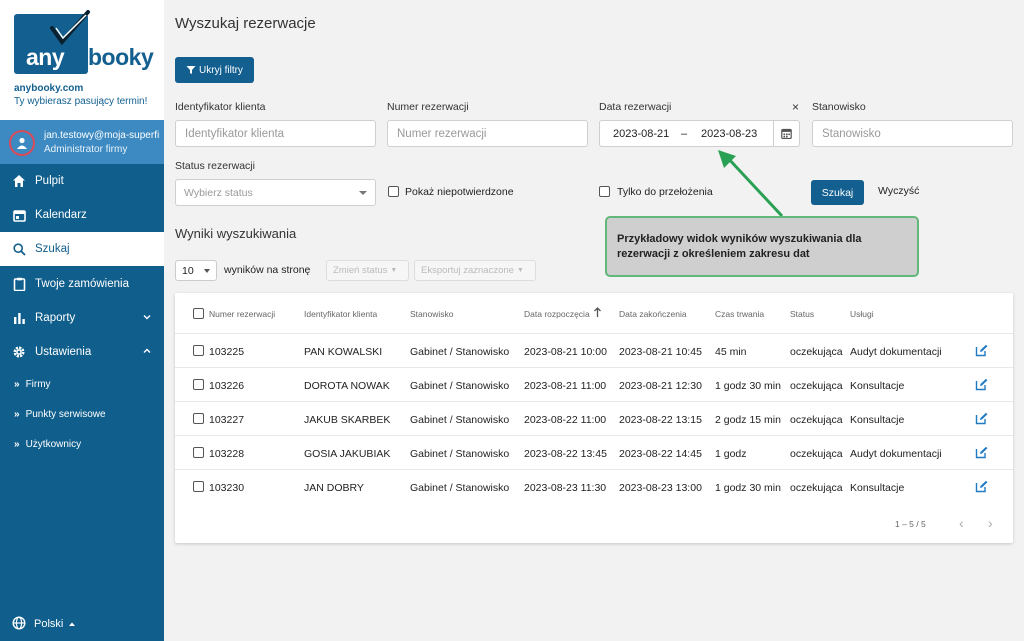 This screenshot has height=641, width=1024. What do you see at coordinates (837, 192) in the screenshot?
I see `search-button: Szukaj` at bounding box center [837, 192].